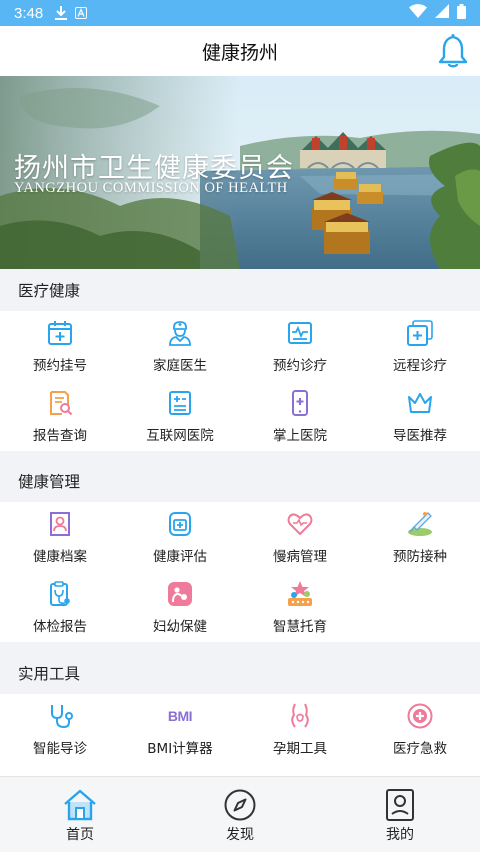 This screenshot has width=480, height=852. What do you see at coordinates (60, 716) in the screenshot?
I see `stethoscope-icon` at bounding box center [60, 716].